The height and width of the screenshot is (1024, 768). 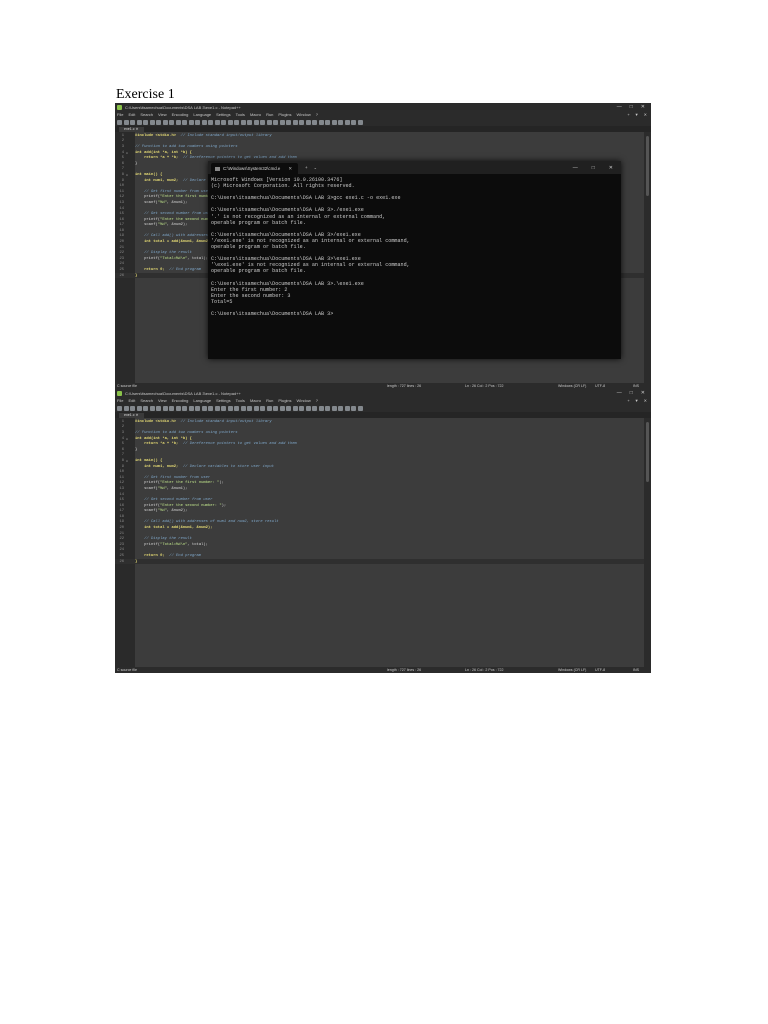 What do you see at coordinates (306, 167) in the screenshot?
I see `new-tab-button: +` at bounding box center [306, 167].